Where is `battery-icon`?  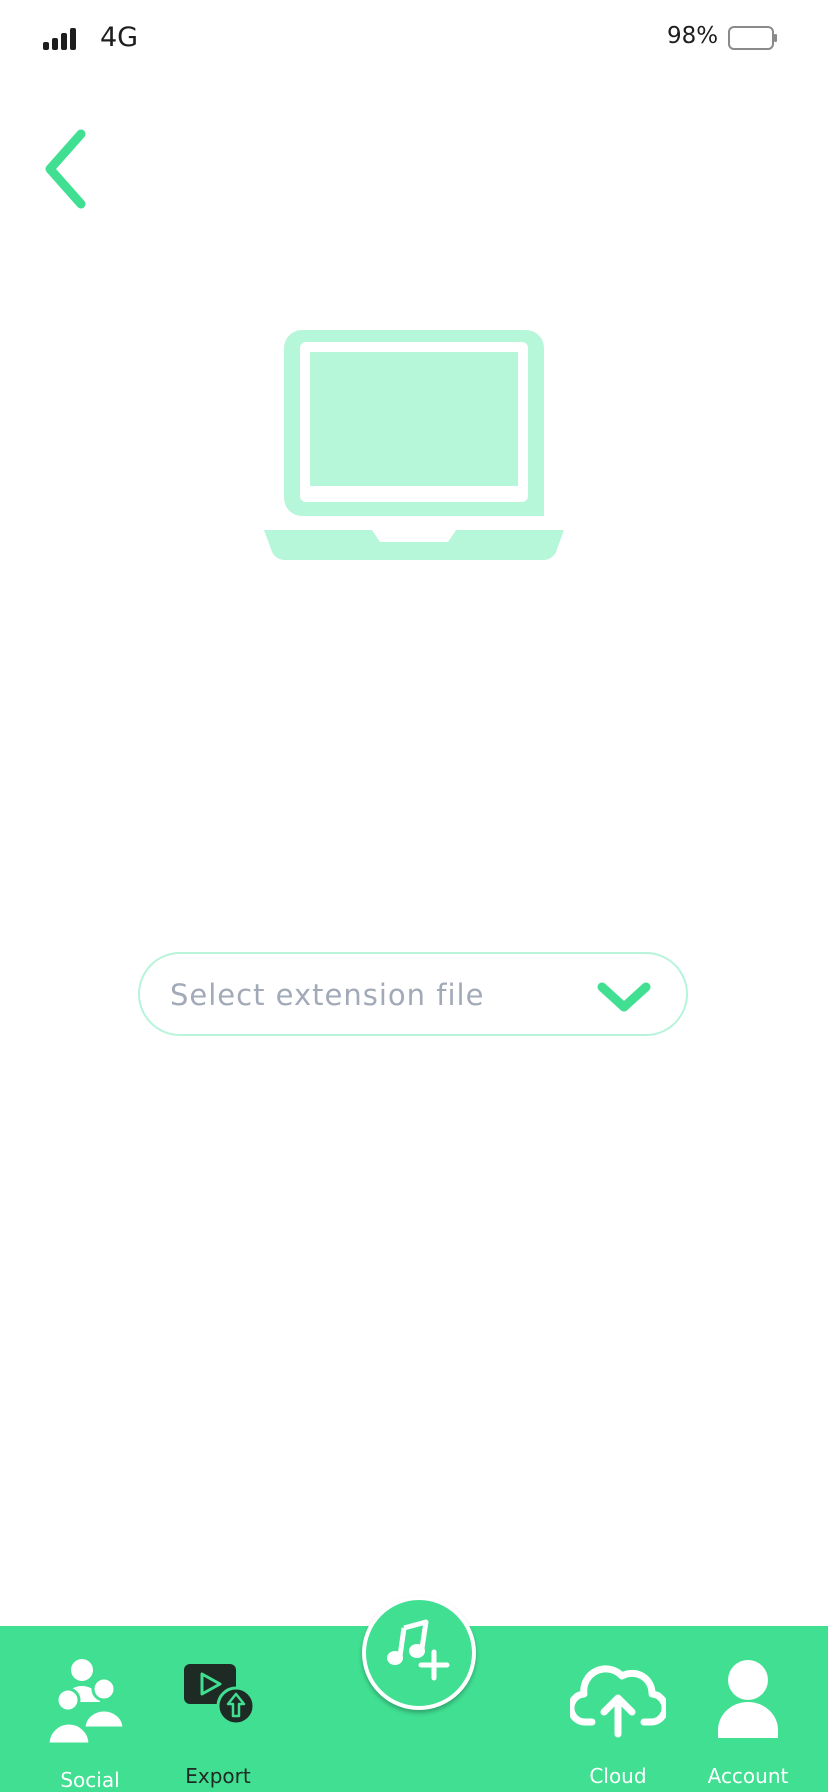
battery-icon is located at coordinates (752, 38).